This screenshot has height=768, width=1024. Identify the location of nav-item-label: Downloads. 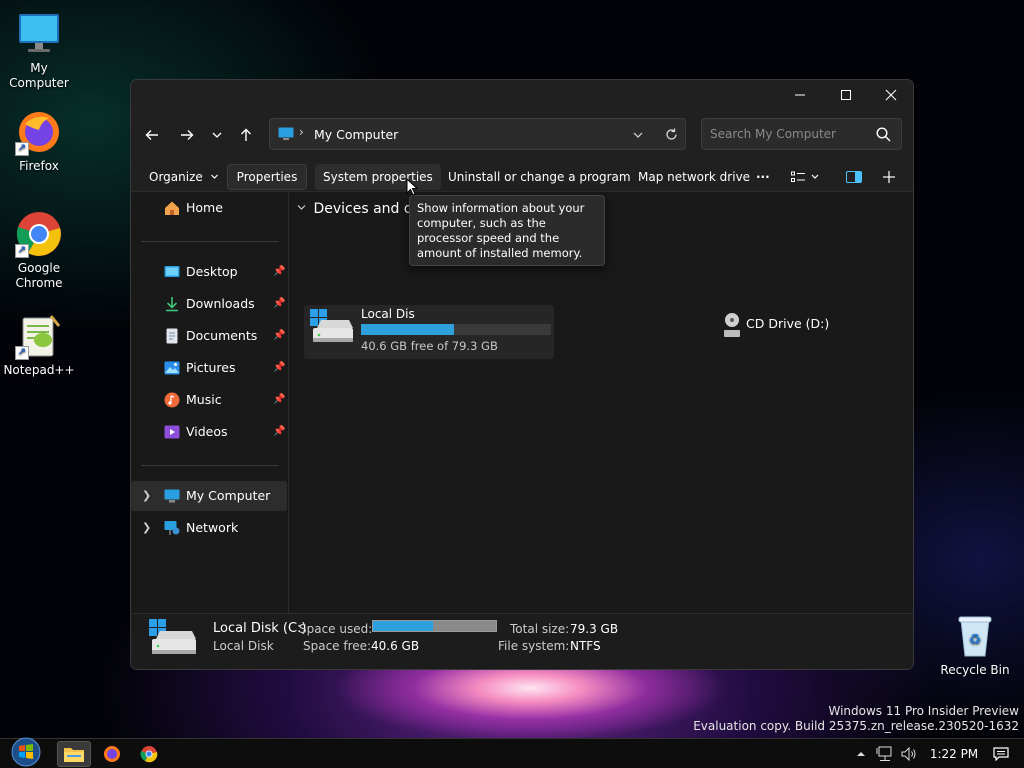
(220, 303).